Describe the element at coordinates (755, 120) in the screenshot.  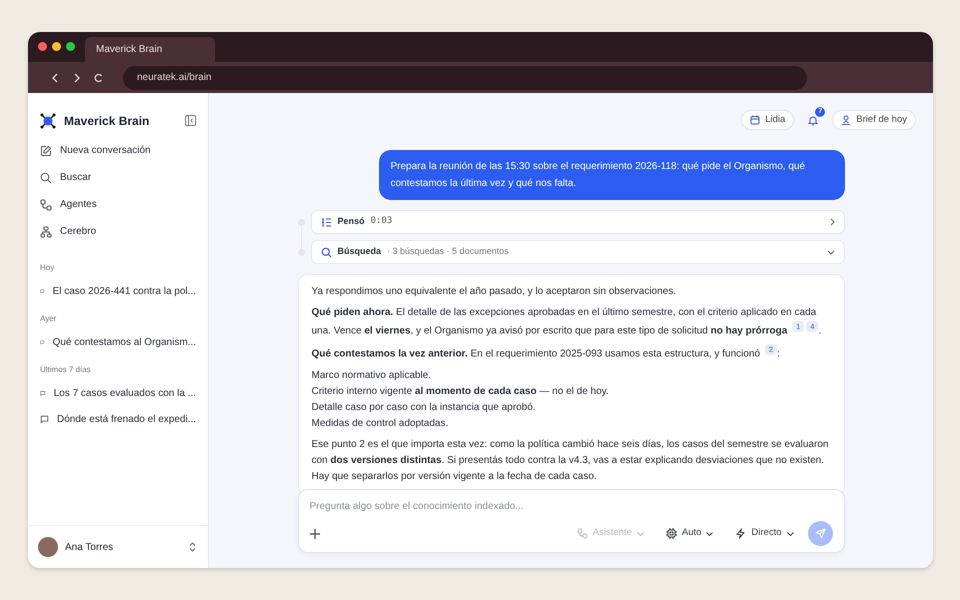
I see `calendar-icon` at that location.